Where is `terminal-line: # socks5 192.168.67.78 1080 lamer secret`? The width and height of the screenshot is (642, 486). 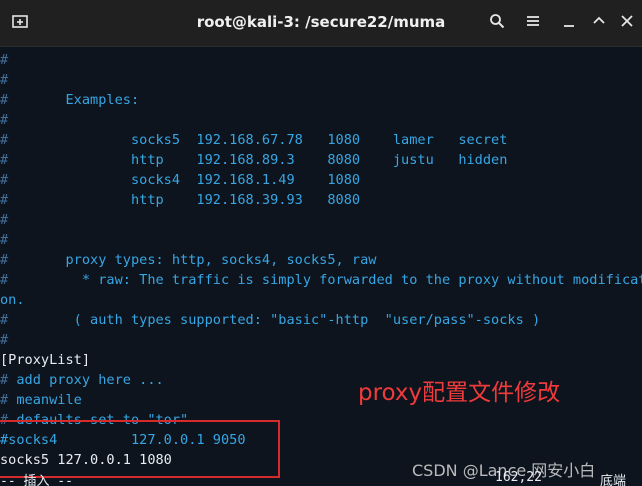 terminal-line: # socks5 192.168.67.78 1080 lamer secret is located at coordinates (254, 140).